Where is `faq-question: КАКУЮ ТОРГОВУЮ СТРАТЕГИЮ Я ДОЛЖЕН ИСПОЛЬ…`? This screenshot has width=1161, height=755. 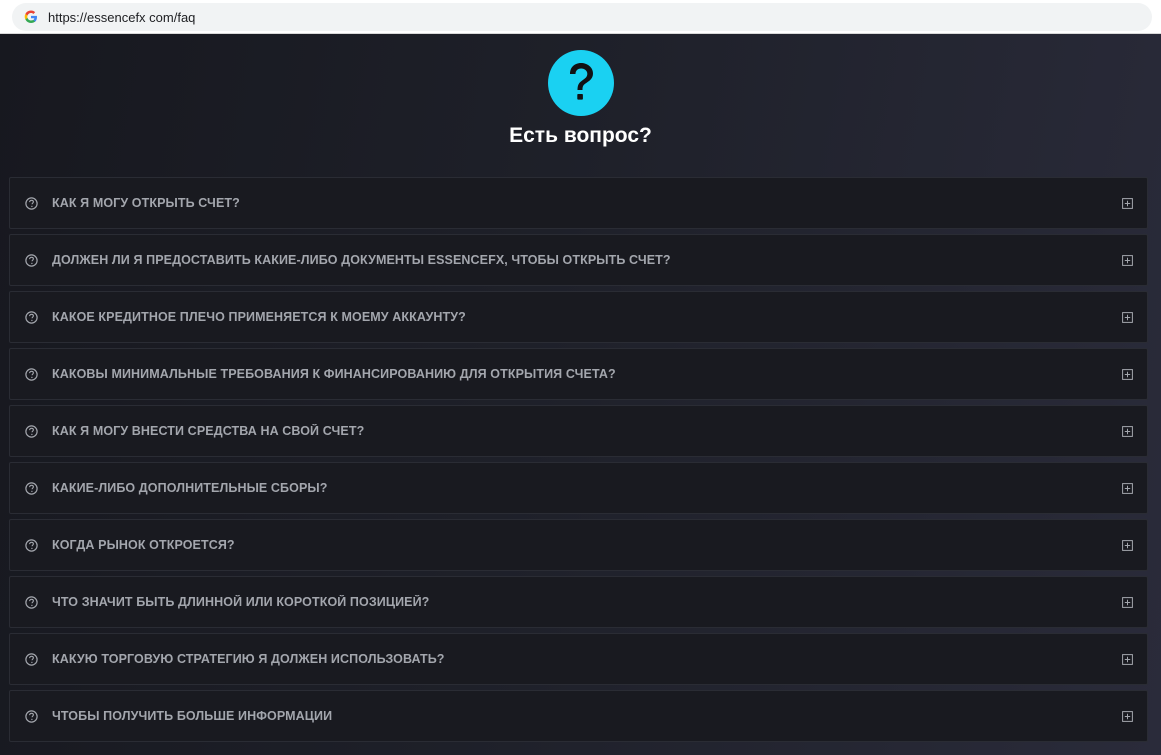 faq-question: КАКУЮ ТОРГОВУЮ СТРАТЕГИЮ Я ДОЛЖЕН ИСПОЛЬ… is located at coordinates (248, 659).